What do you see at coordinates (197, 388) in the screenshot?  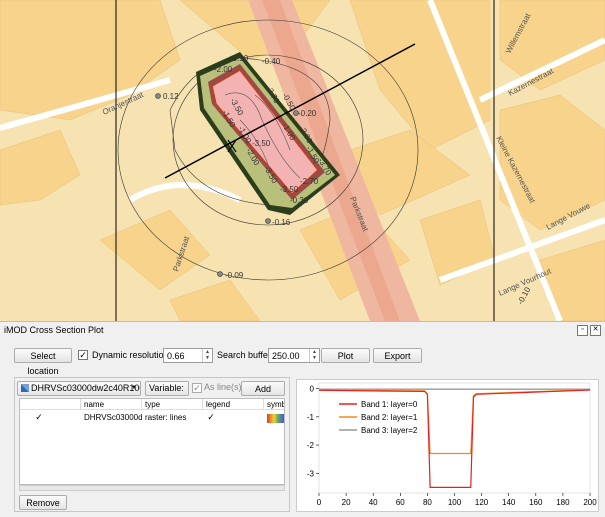 I see `as-lines-checkbox: ✓` at bounding box center [197, 388].